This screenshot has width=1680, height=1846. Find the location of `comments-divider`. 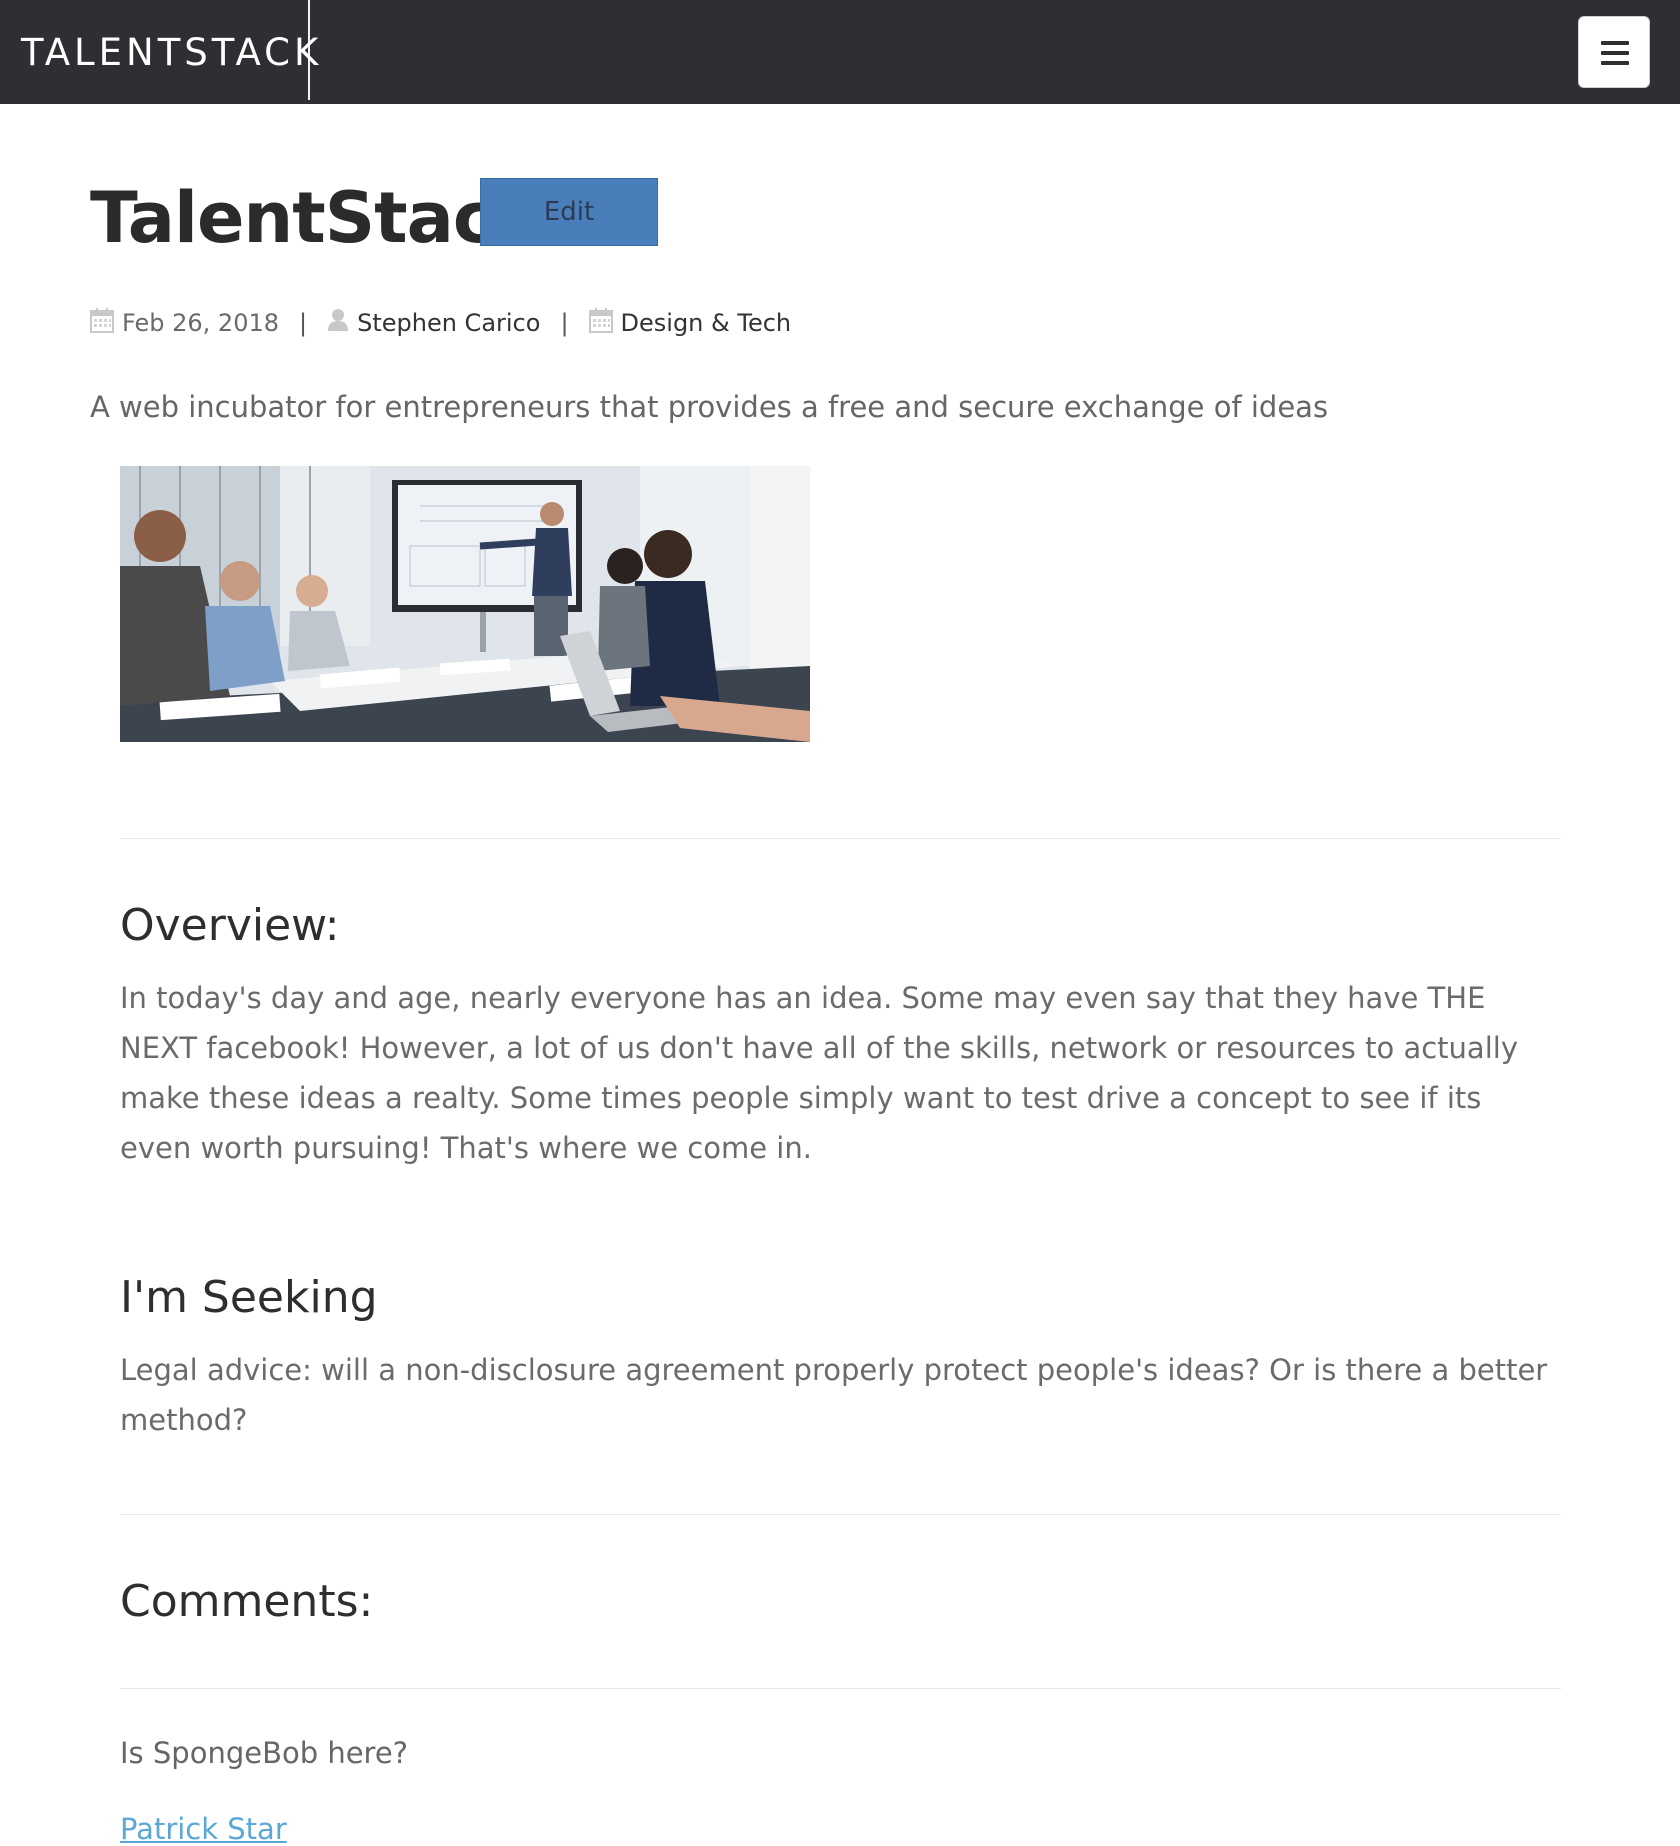

comments-divider is located at coordinates (840, 1688).